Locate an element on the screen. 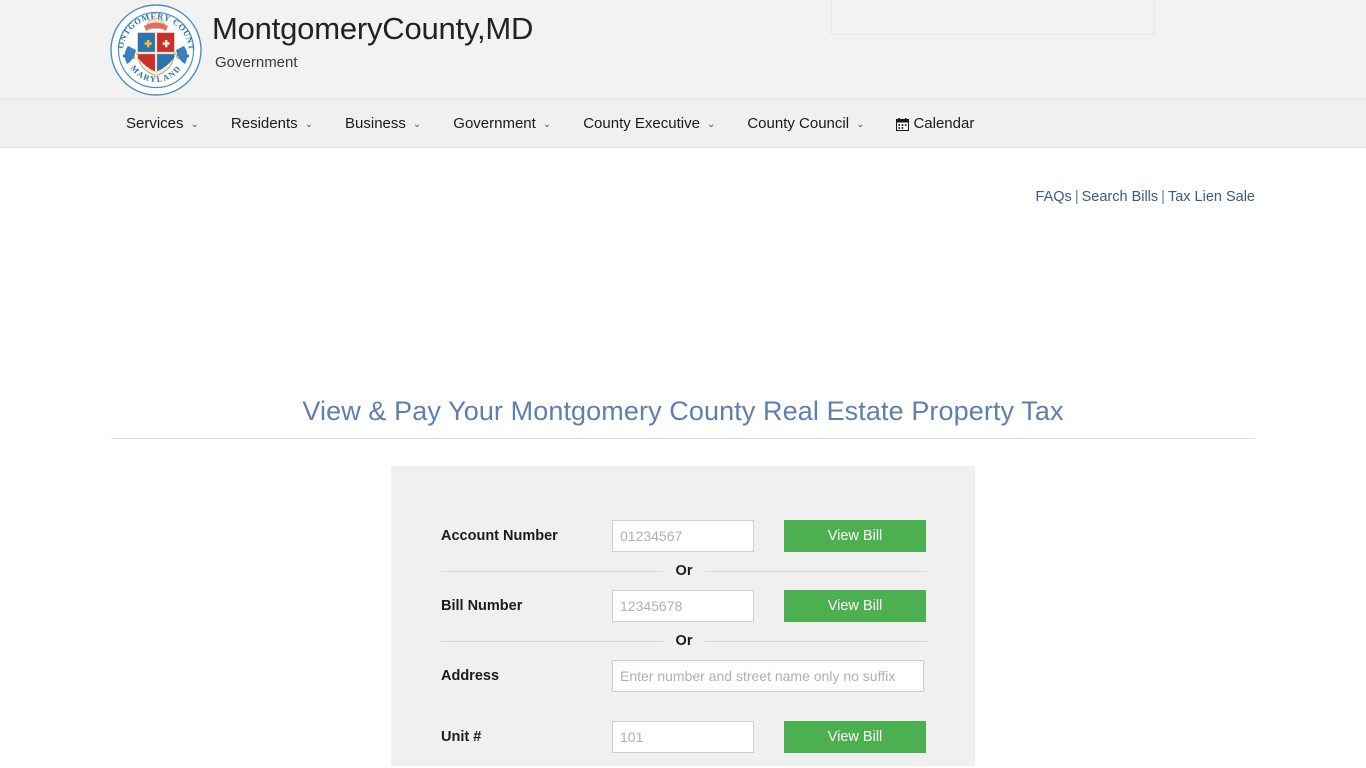 This screenshot has height=768, width=1366. brand-subtitle: Government is located at coordinates (256, 62).